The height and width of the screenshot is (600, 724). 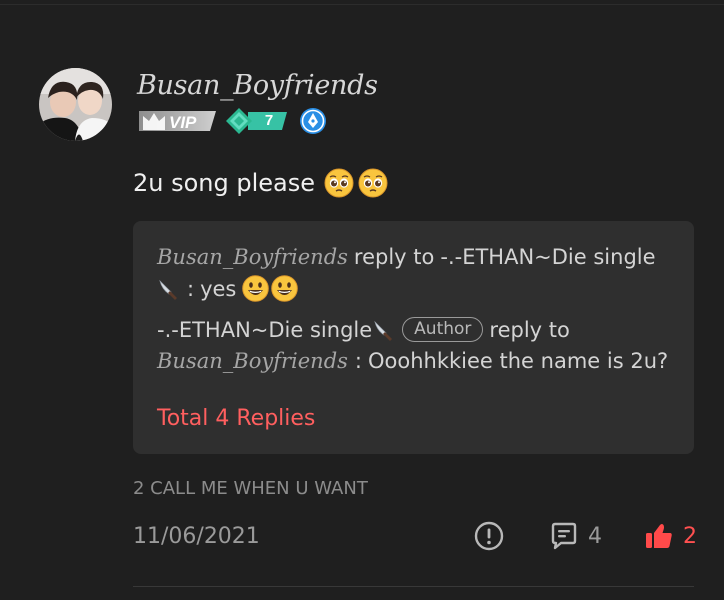 What do you see at coordinates (659, 536) in the screenshot?
I see `thumbs-up-icon` at bounding box center [659, 536].